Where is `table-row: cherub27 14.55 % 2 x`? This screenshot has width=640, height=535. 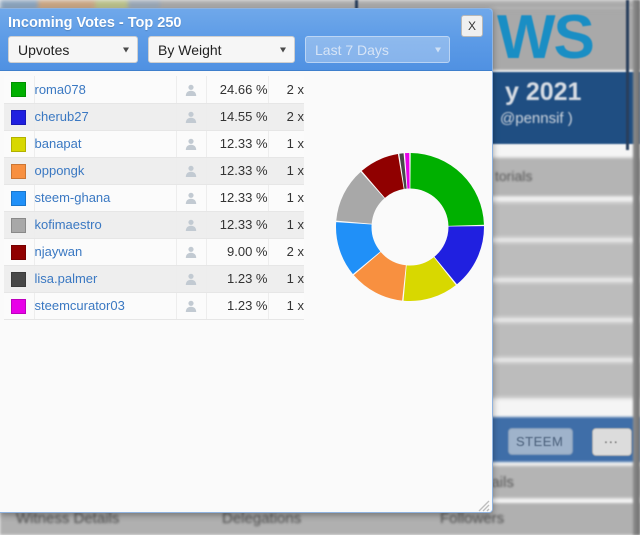
table-row: cherub27 14.55 % 2 x is located at coordinates (154, 117).